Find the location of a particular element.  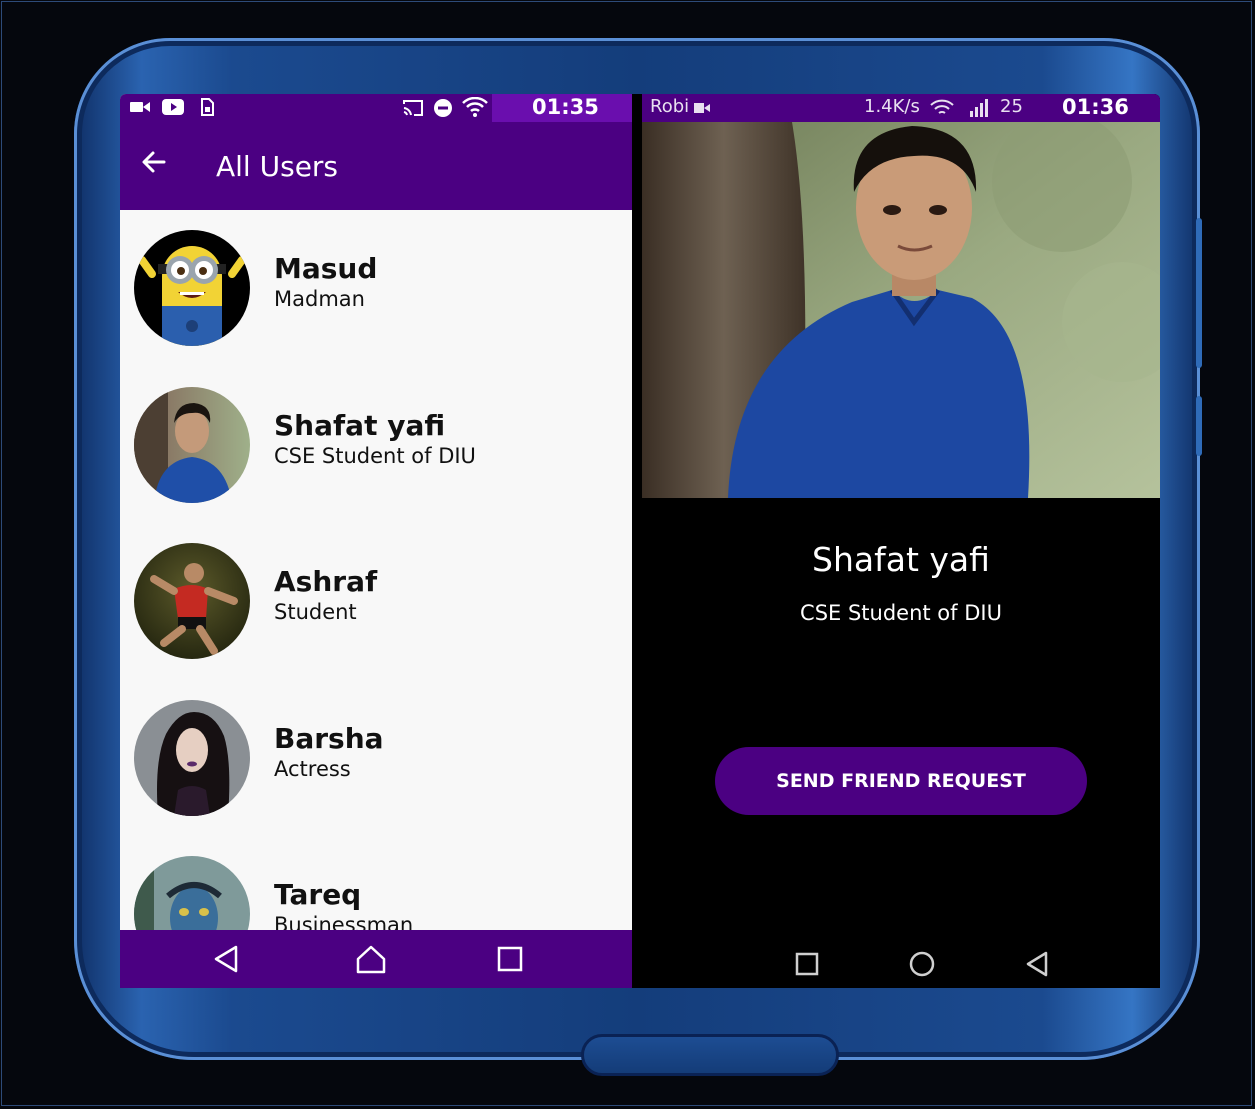

home-circle-icon is located at coordinates (922, 964).